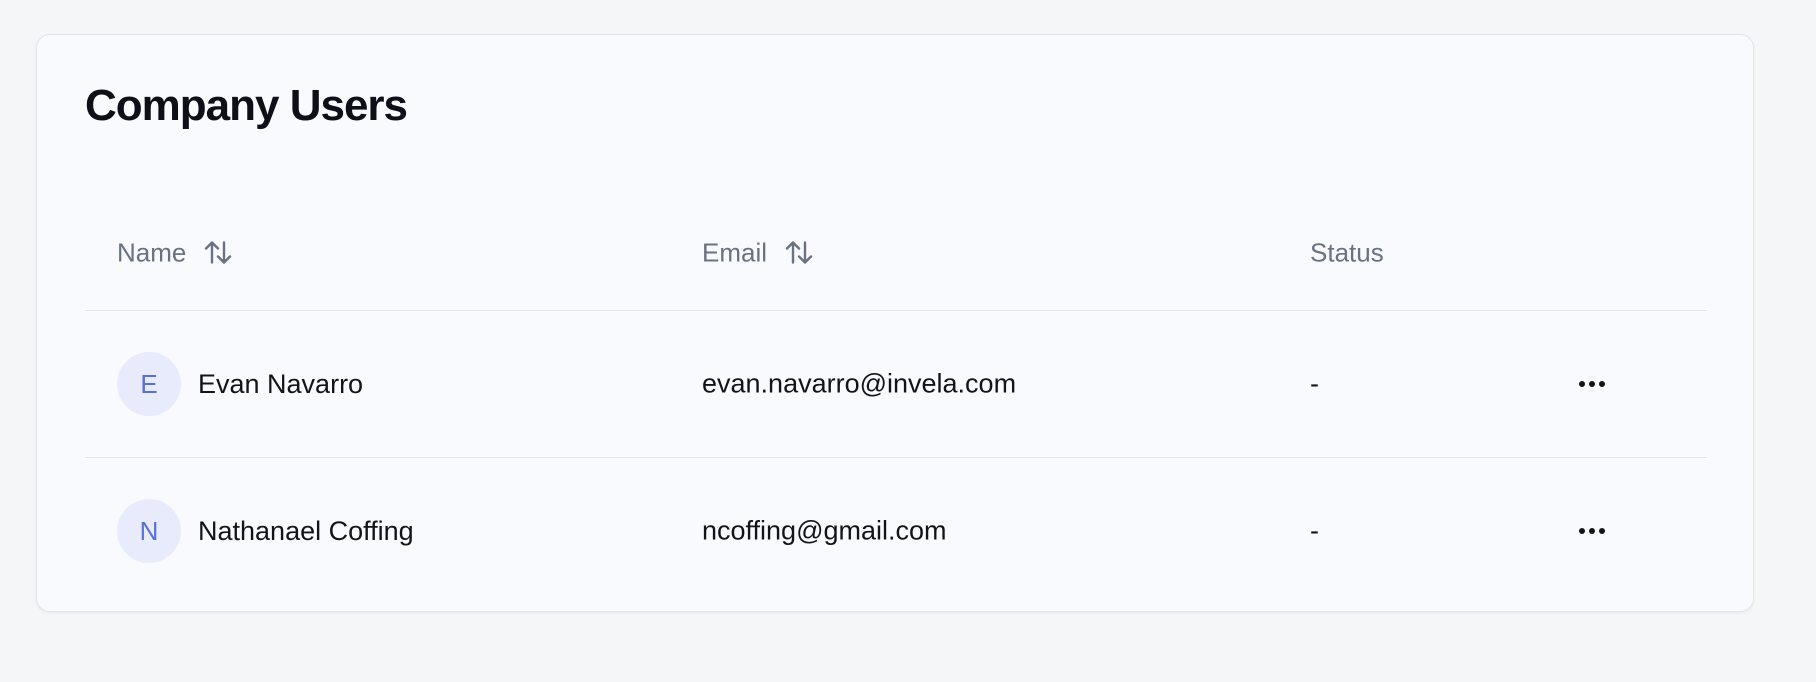  What do you see at coordinates (824, 530) in the screenshot?
I see `user-email: ncoffing@gmail.com` at bounding box center [824, 530].